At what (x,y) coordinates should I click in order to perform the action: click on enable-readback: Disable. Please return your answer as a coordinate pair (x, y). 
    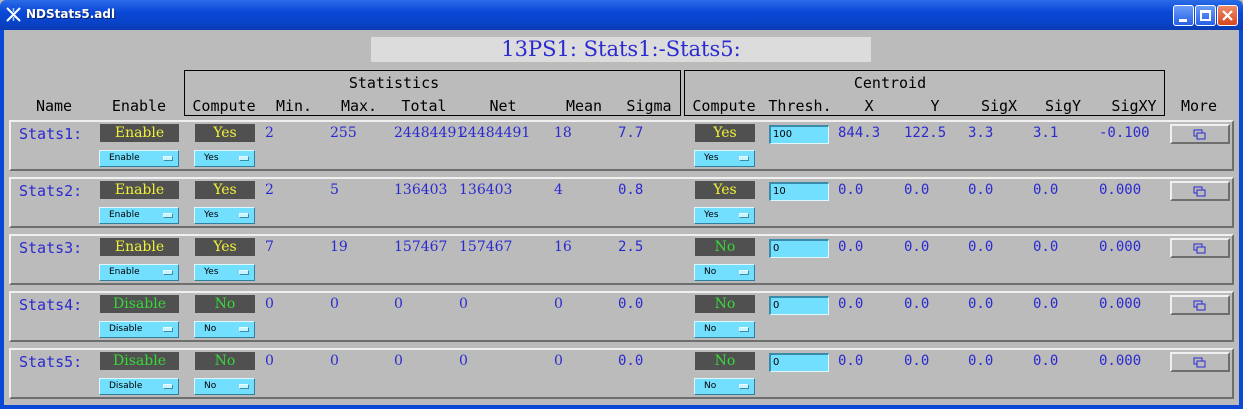
    Looking at the image, I should click on (139, 361).